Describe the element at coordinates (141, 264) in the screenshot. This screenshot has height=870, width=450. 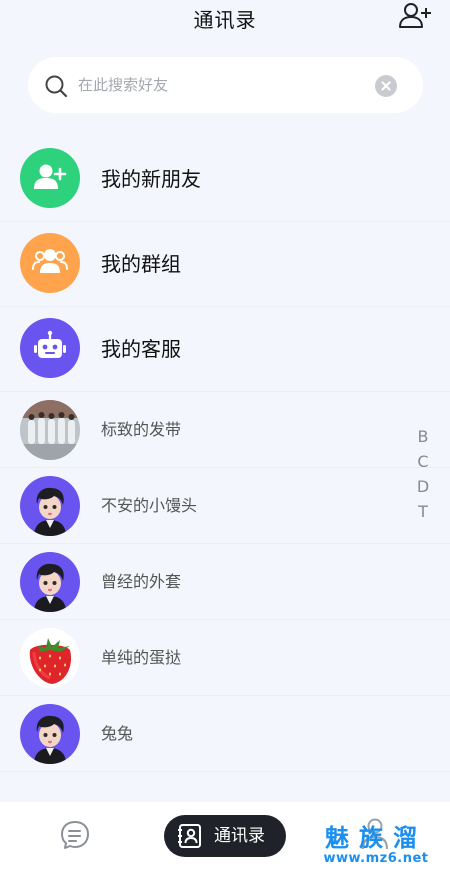
I see `my-groups-label: 我的群组` at that location.